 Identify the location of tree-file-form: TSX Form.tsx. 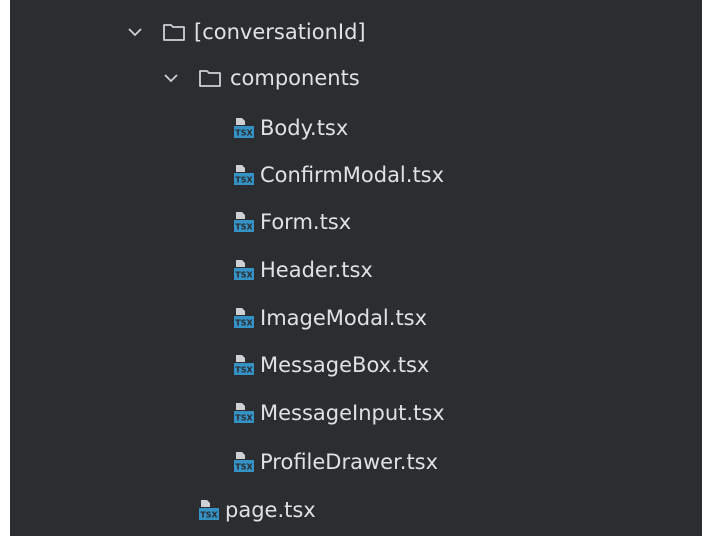
(356, 222).